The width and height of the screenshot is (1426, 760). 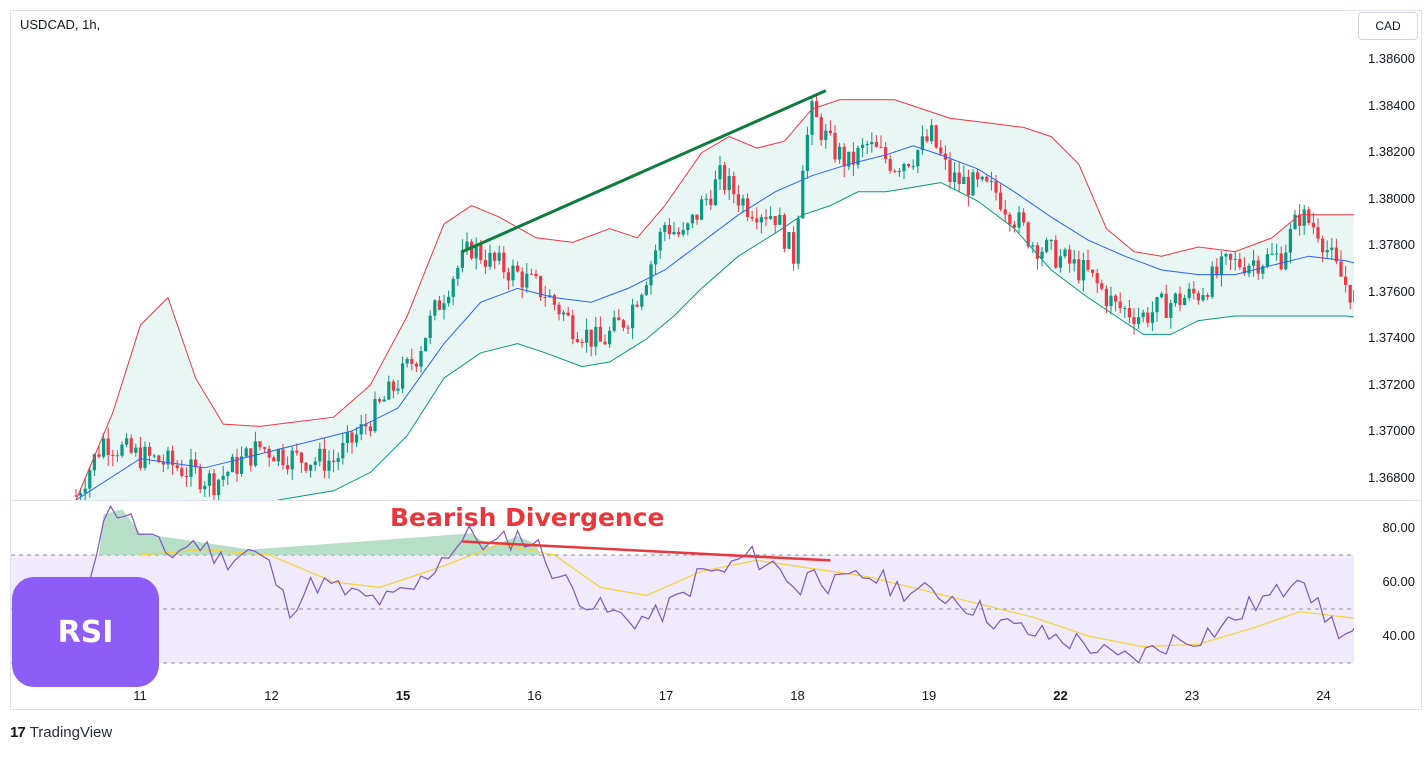 What do you see at coordinates (60, 24) in the screenshot?
I see `symbol-label: USDCAD, 1h,` at bounding box center [60, 24].